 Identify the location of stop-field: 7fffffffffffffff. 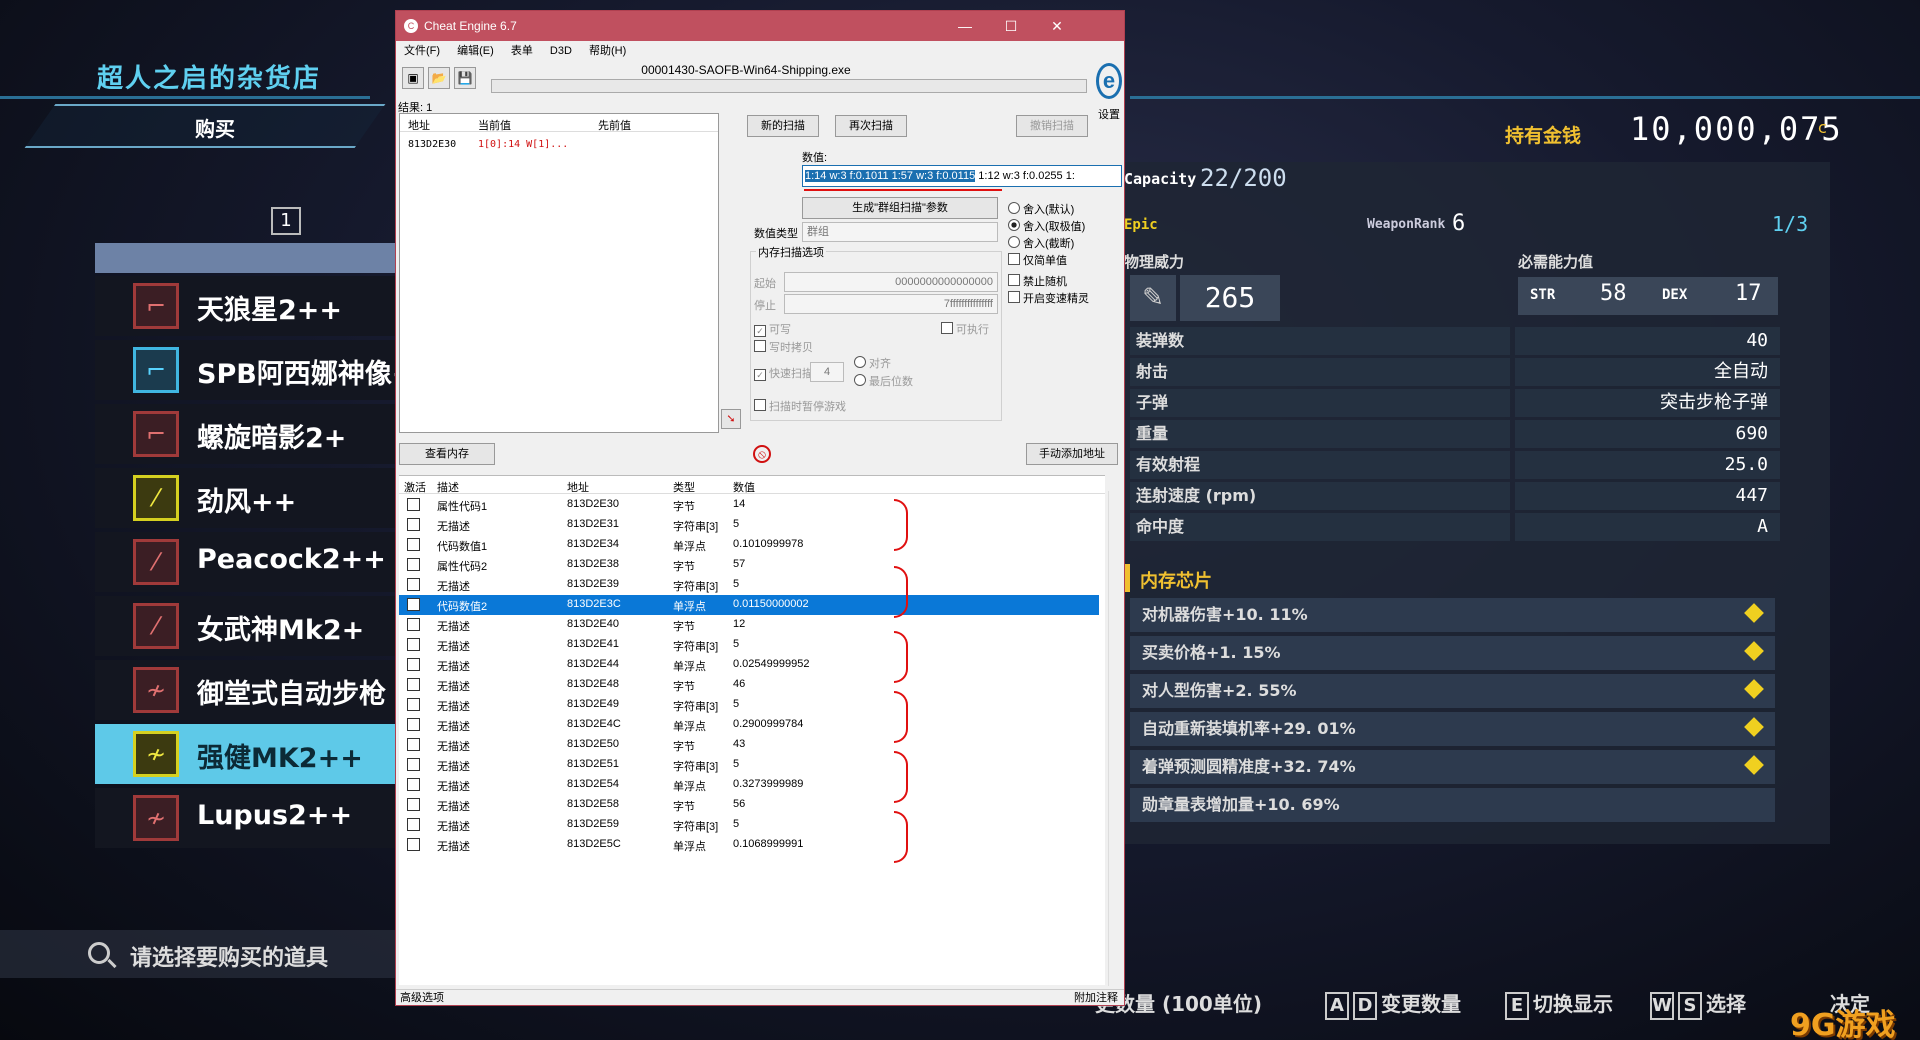
(891, 304).